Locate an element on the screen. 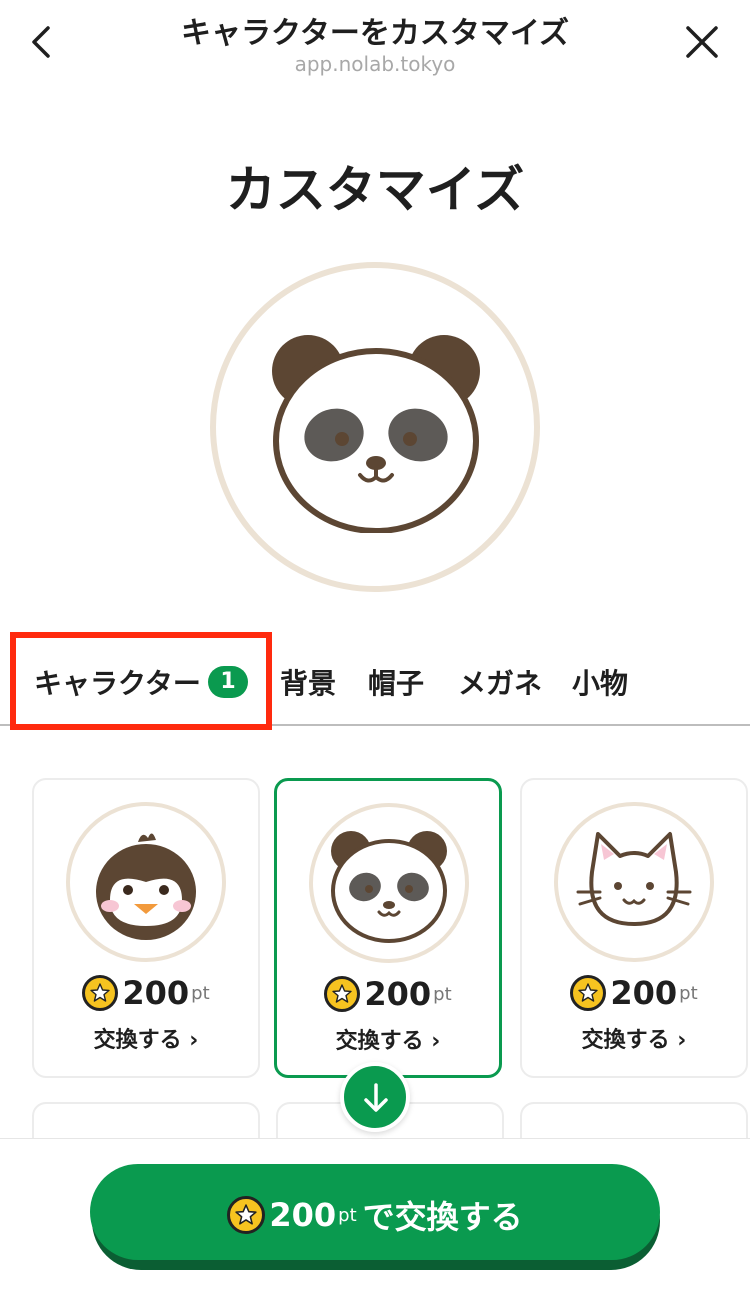  scroll-down-button is located at coordinates (375, 1097).